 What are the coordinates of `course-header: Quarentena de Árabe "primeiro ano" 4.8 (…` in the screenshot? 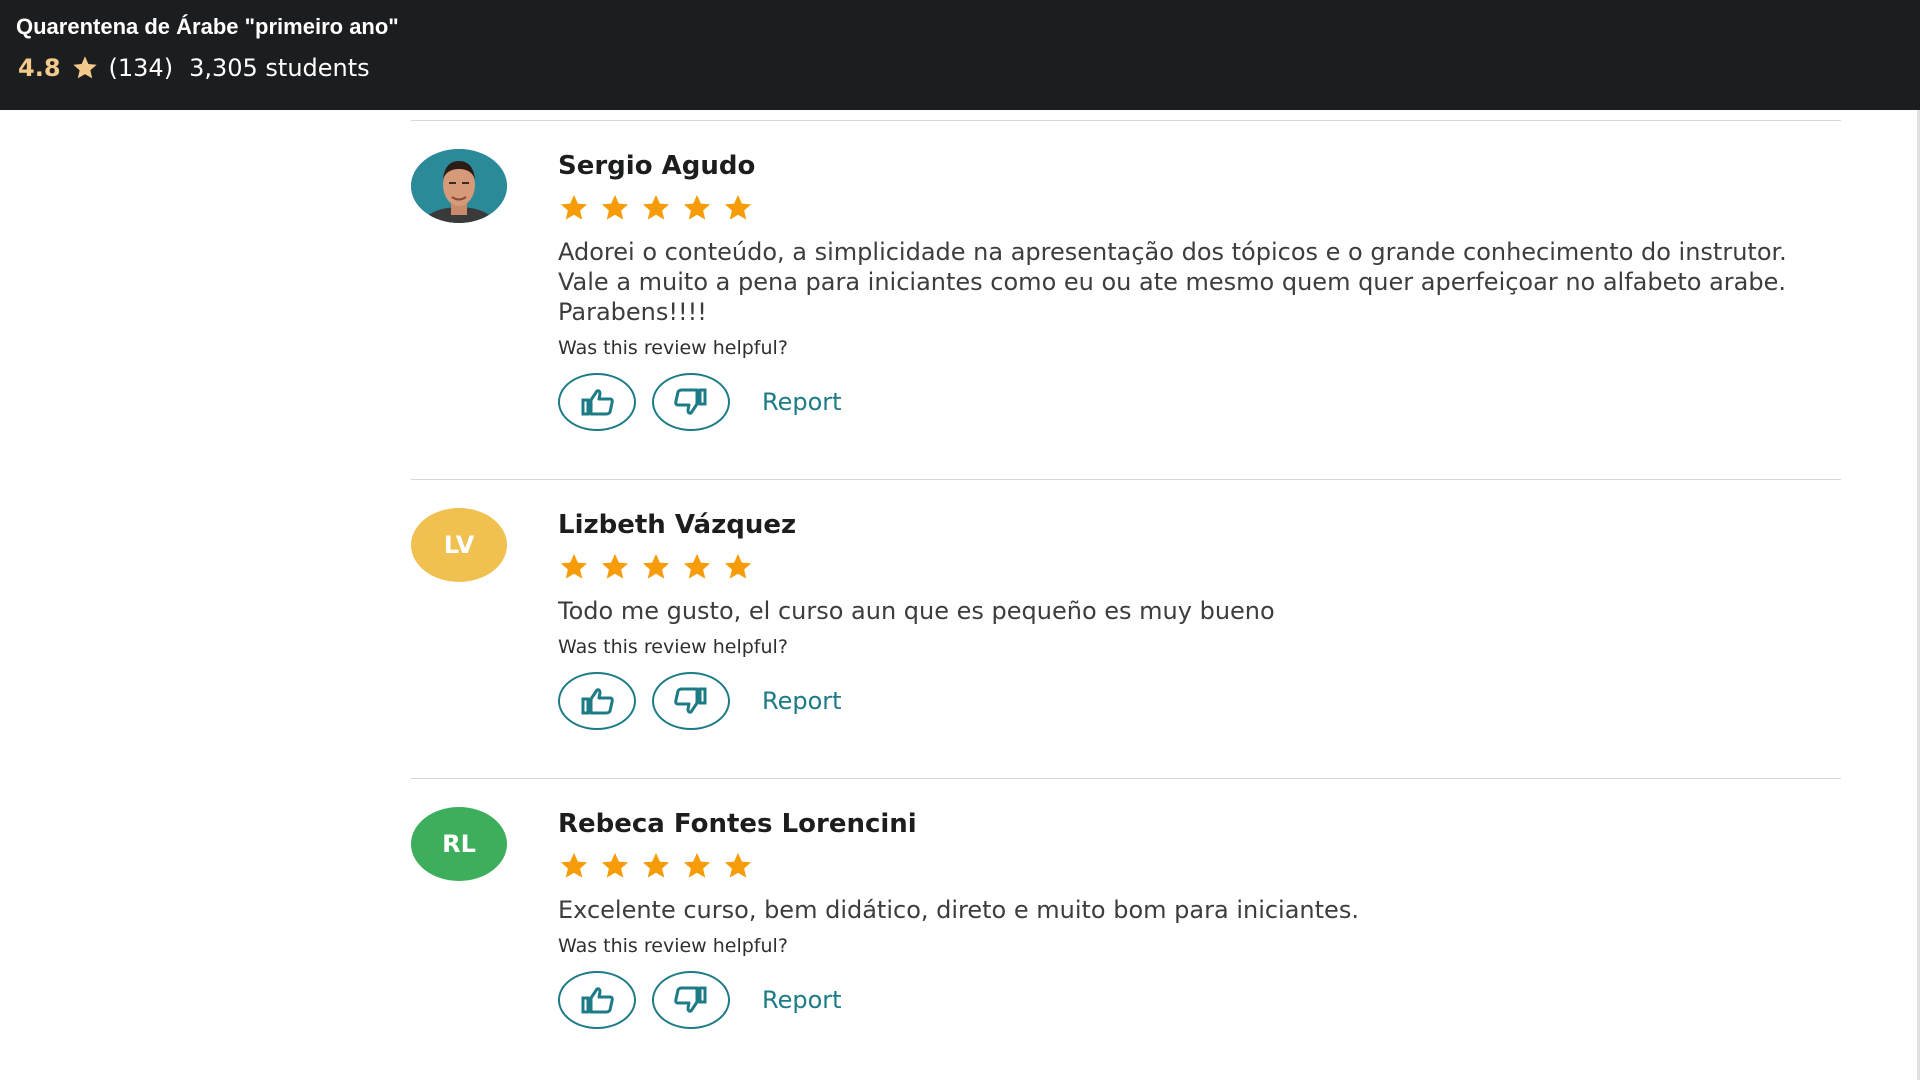 It's located at (960, 55).